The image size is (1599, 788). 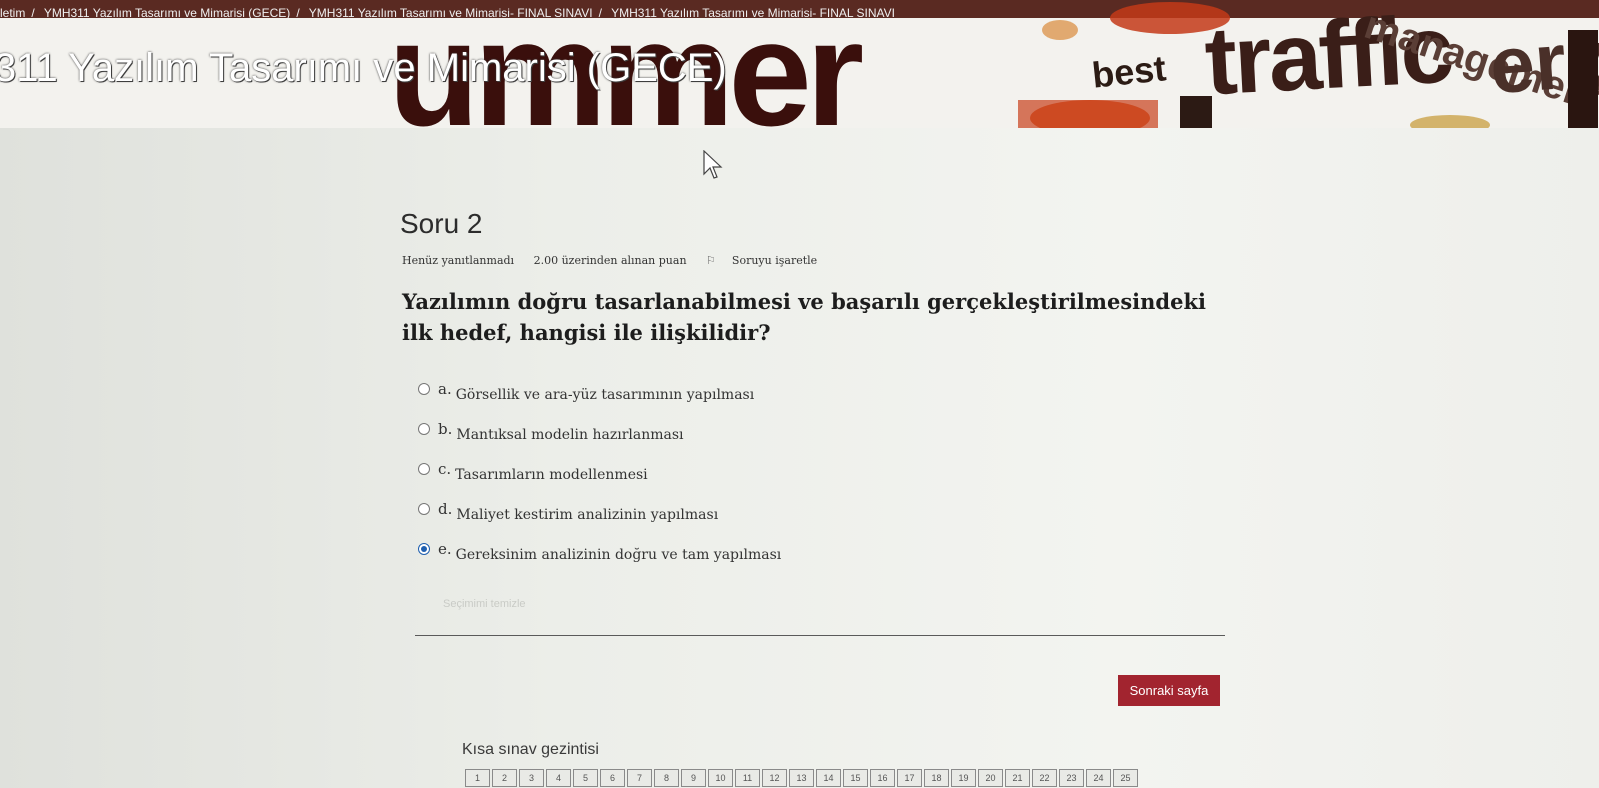 What do you see at coordinates (477, 778) in the screenshot?
I see `quiz-nav-button: 1` at bounding box center [477, 778].